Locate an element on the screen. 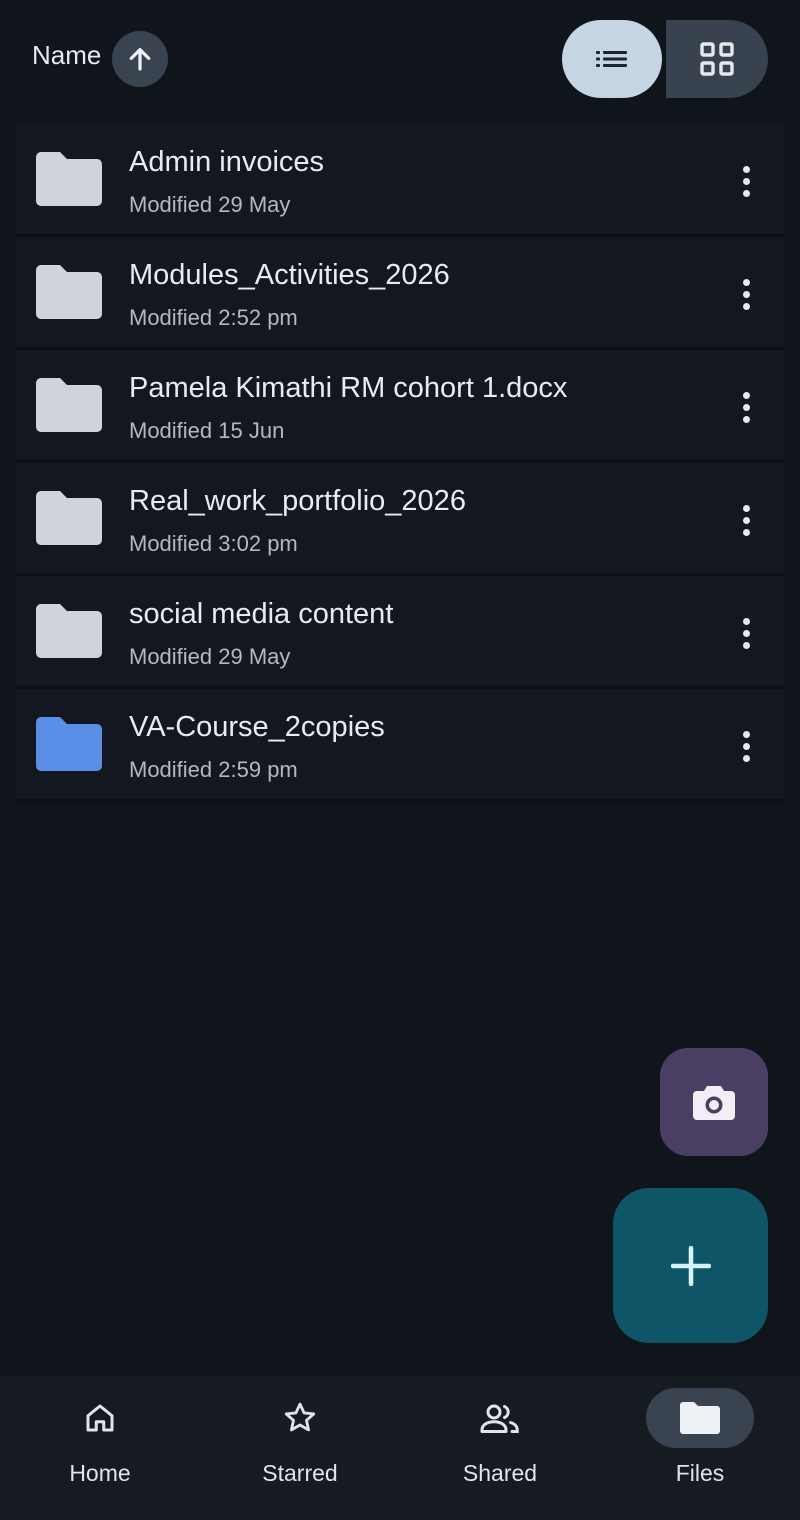 The image size is (800, 1520). nav-files: Files is located at coordinates (700, 1448).